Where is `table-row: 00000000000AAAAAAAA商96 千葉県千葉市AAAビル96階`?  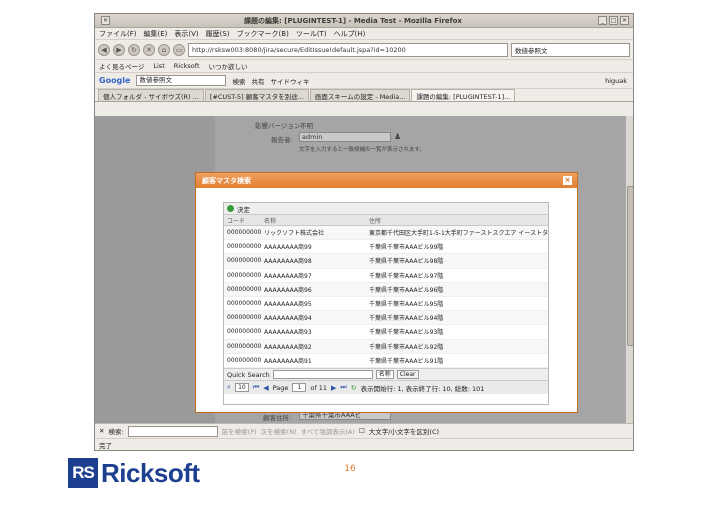 table-row: 00000000000AAAAAAAA商96 千葉県千葉市AAAビル96階 is located at coordinates (386, 289).